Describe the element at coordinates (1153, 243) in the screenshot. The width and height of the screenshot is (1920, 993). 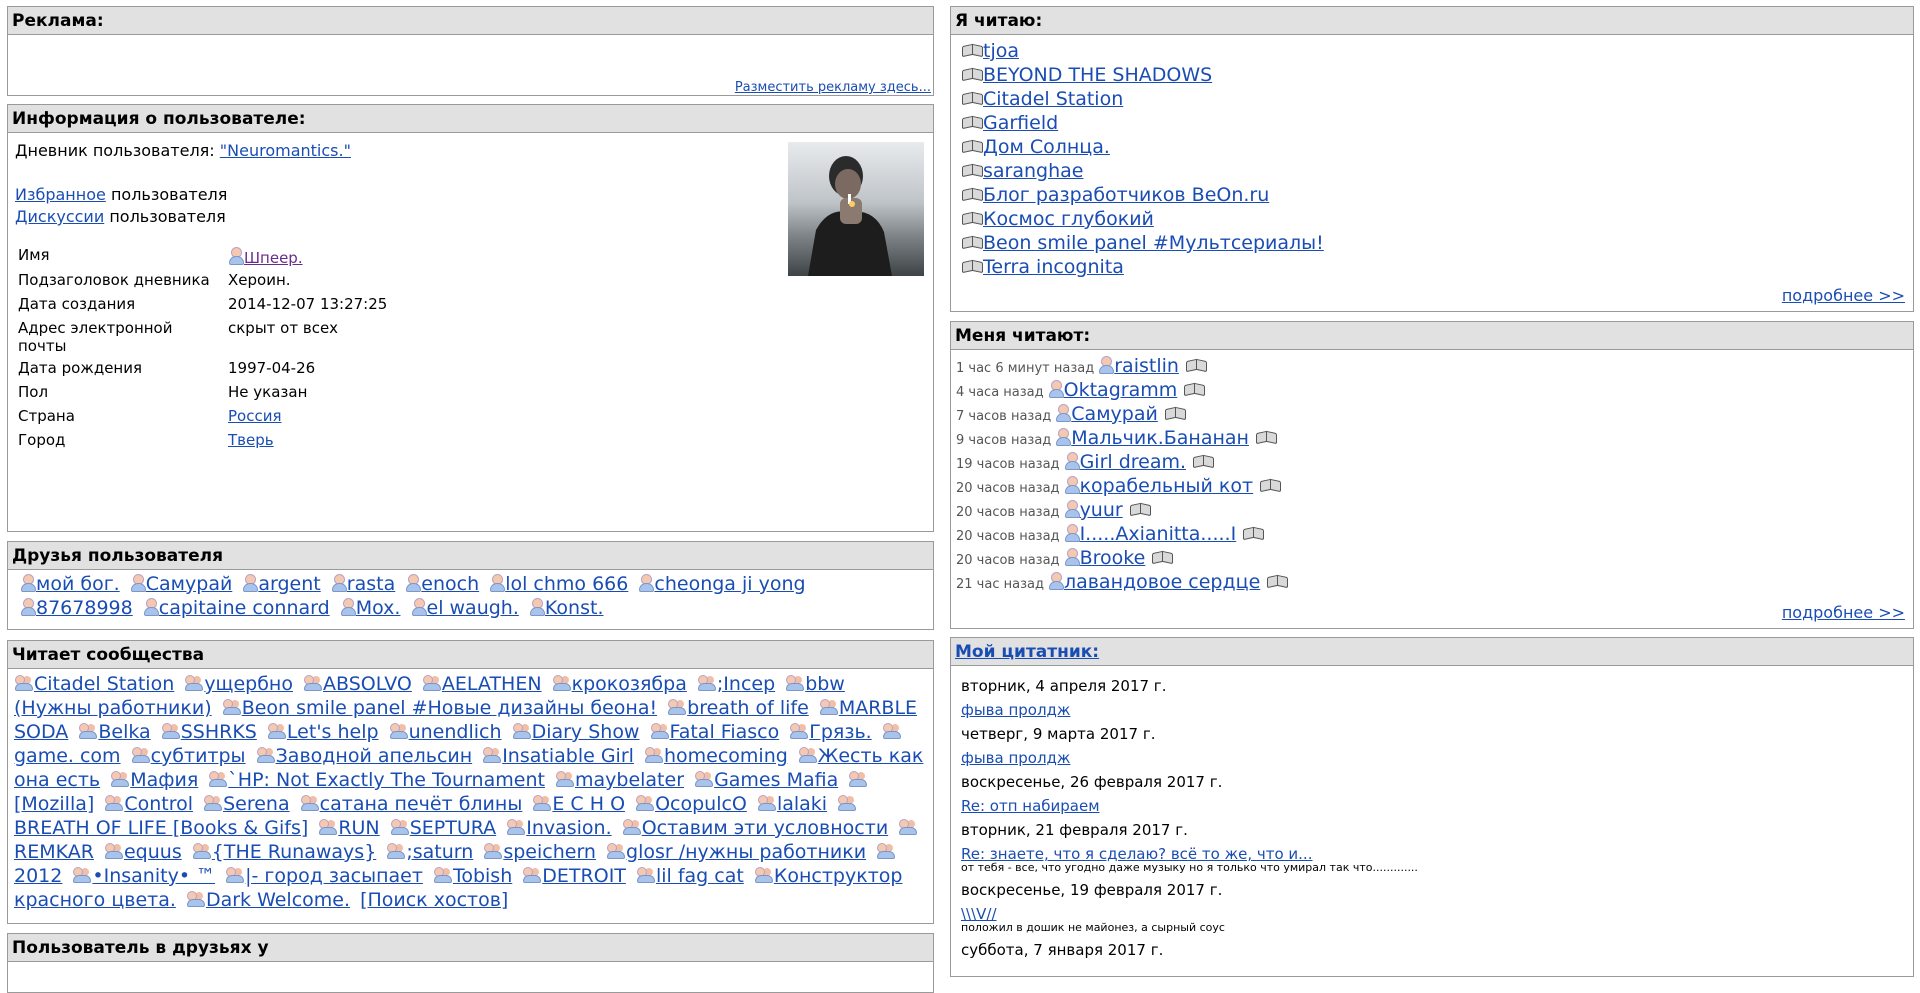
I see `reading-link: Beon smile panel #Мультсериалы!` at that location.